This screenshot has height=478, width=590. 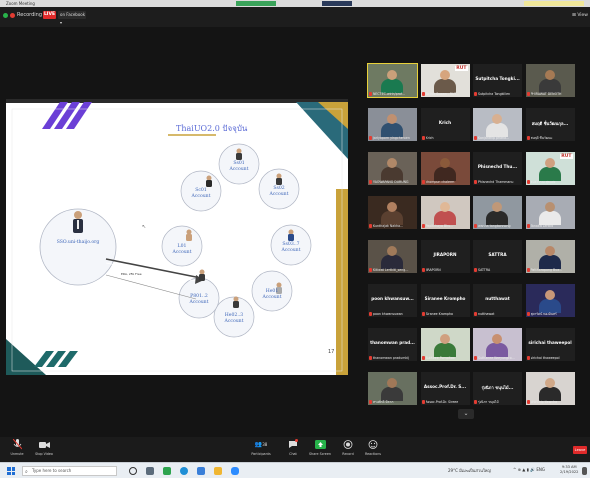 What do you see at coordinates (497, 256) in the screenshot?
I see `participant-tile: SATTRA SATTRA` at bounding box center [497, 256].